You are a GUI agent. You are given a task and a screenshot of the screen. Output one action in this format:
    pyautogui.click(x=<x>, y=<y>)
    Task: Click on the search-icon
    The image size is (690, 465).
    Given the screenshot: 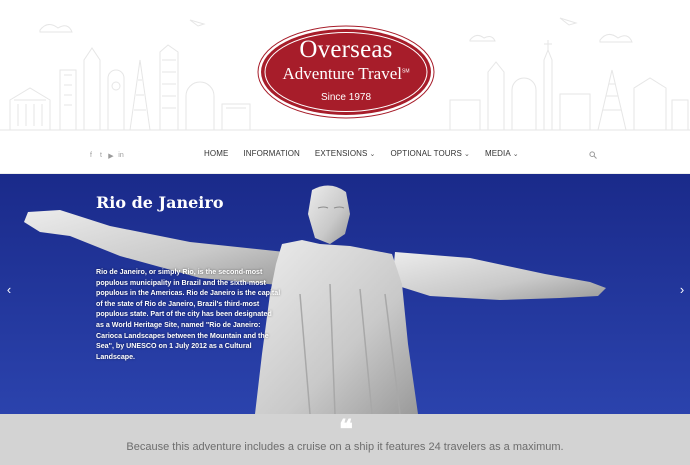 What is the action you would take?
    pyautogui.click(x=593, y=155)
    